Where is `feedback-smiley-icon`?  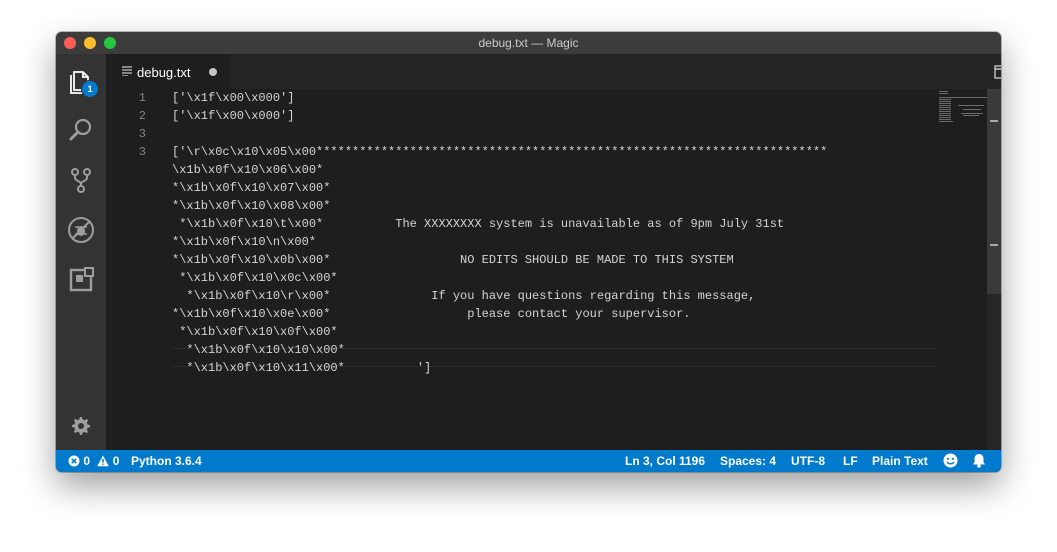
feedback-smiley-icon is located at coordinates (950, 461).